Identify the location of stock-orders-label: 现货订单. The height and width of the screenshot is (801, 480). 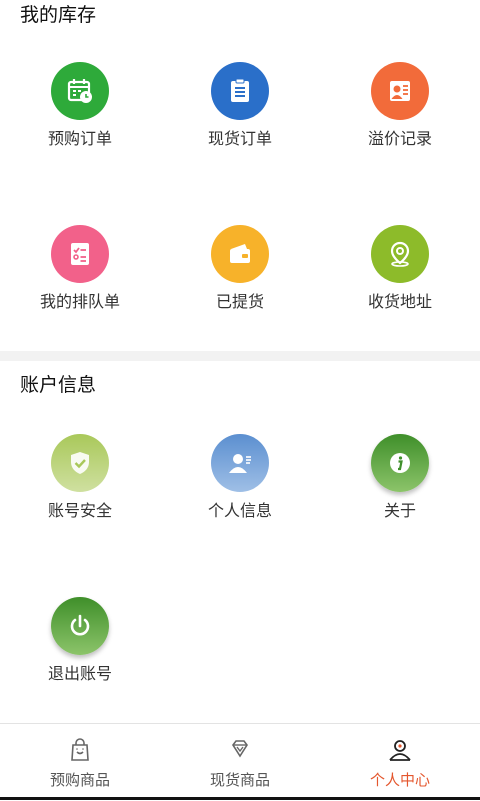
(239, 138).